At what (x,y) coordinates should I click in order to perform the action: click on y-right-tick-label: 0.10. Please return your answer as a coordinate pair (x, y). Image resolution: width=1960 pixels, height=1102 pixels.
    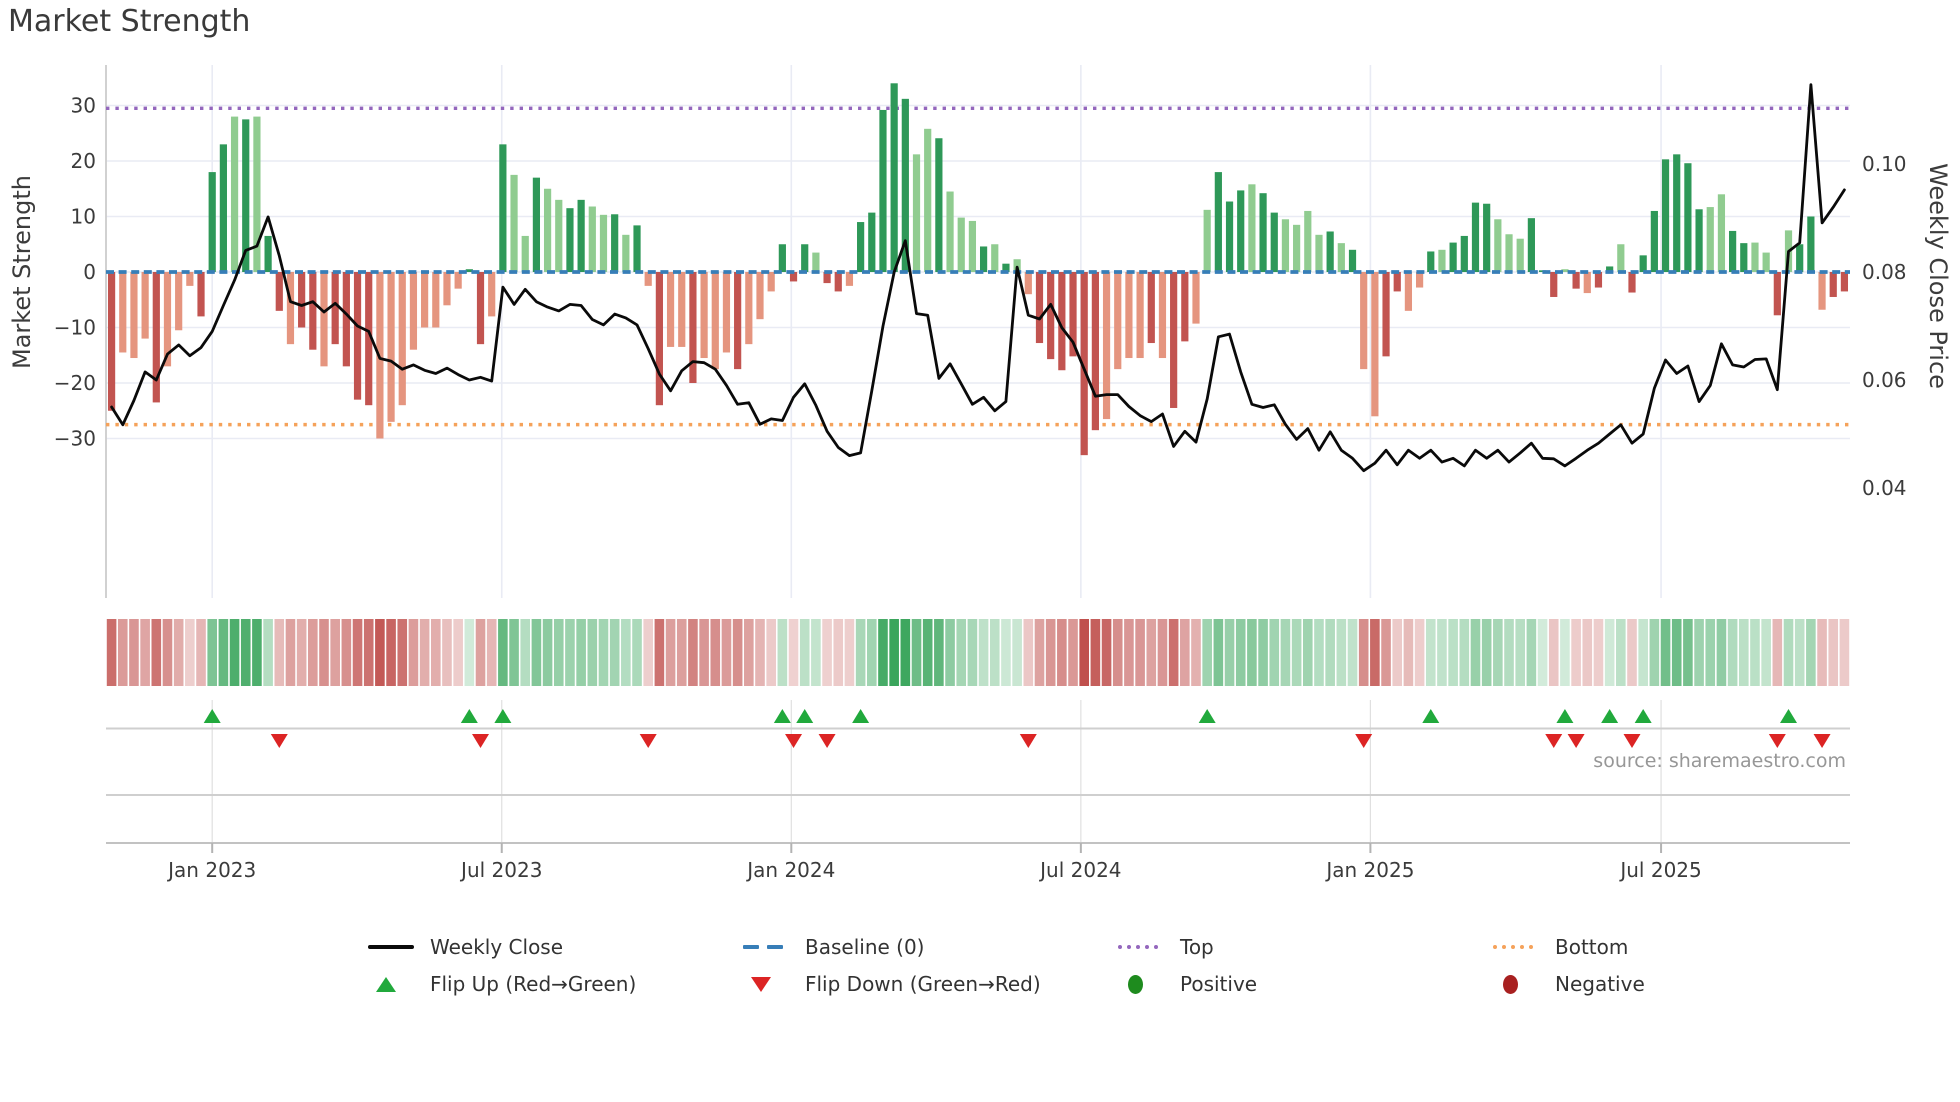
    Looking at the image, I should click on (1884, 164).